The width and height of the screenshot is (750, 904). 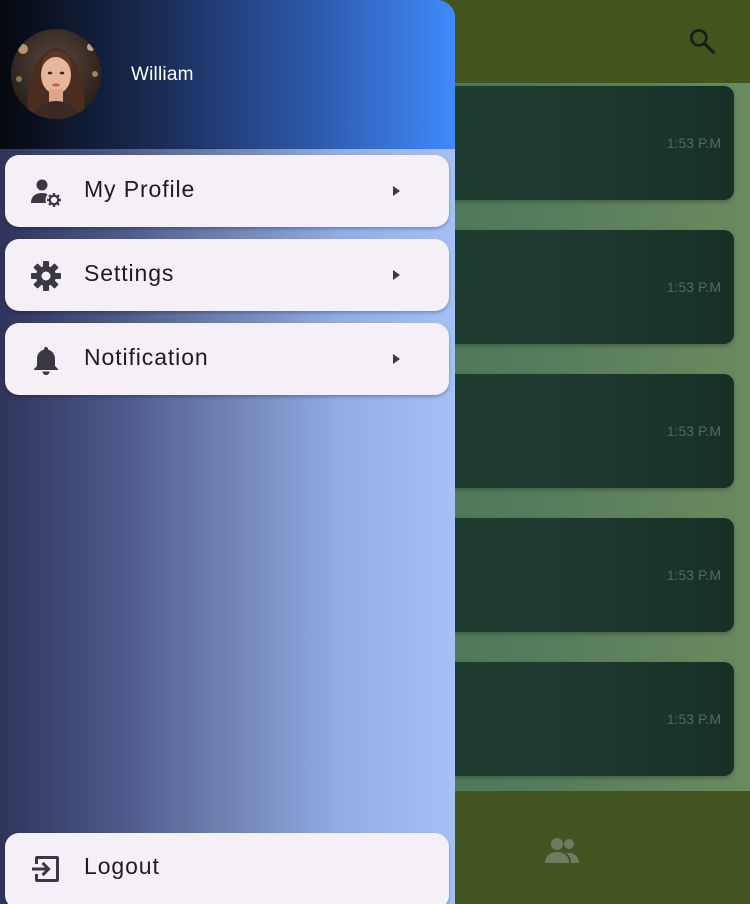 I want to click on gear-icon, so click(x=46, y=276).